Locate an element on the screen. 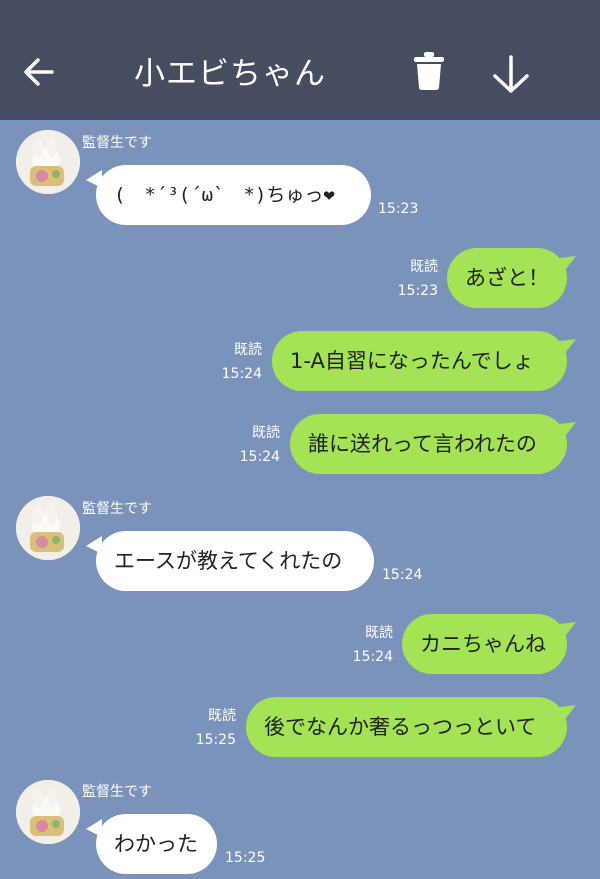  message-bubble: わかった is located at coordinates (156, 844).